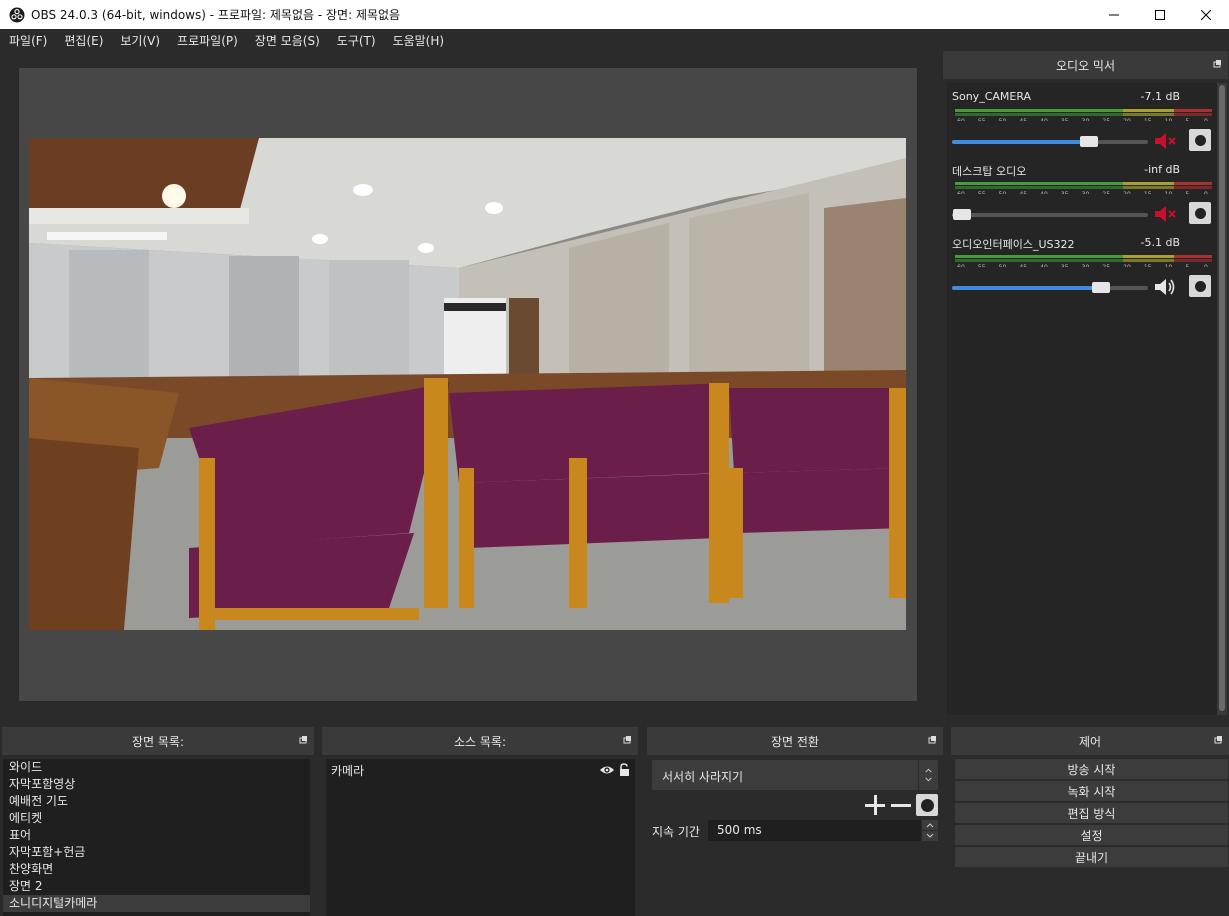  What do you see at coordinates (1160, 14) in the screenshot?
I see `maximize-button` at bounding box center [1160, 14].